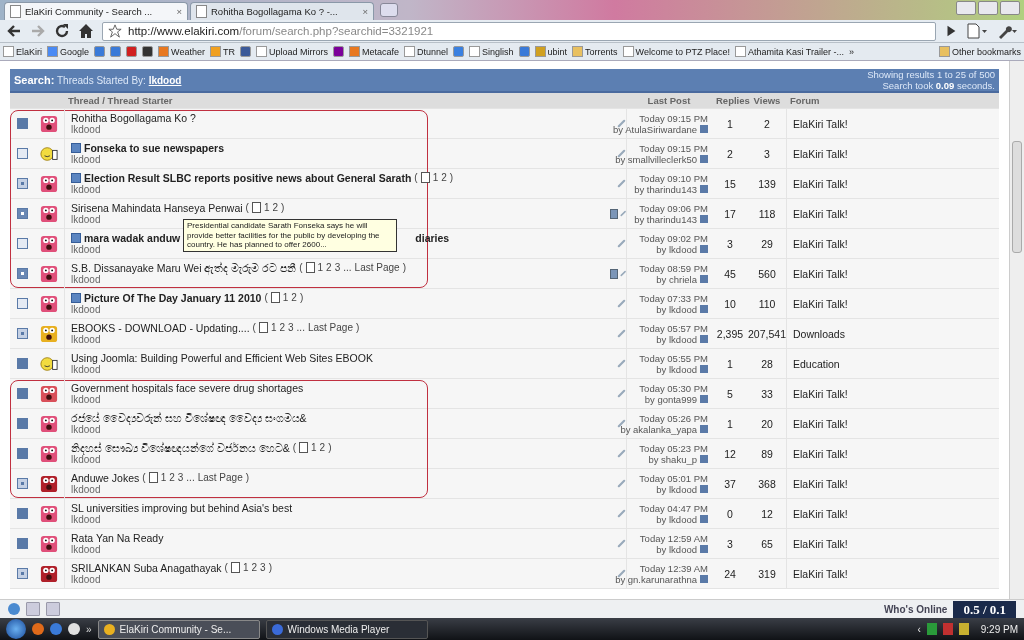 The width and height of the screenshot is (1024, 640). I want to click on tray-expand-button: ‹, so click(919, 629).